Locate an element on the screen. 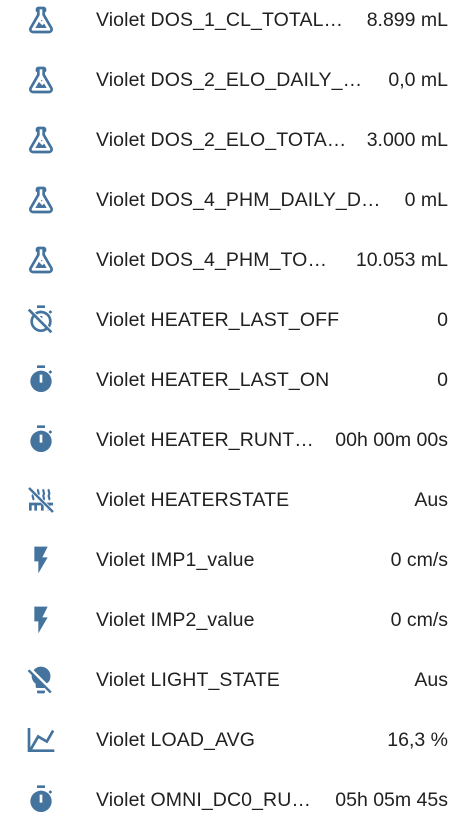  entity-state: 0 mL is located at coordinates (426, 199).